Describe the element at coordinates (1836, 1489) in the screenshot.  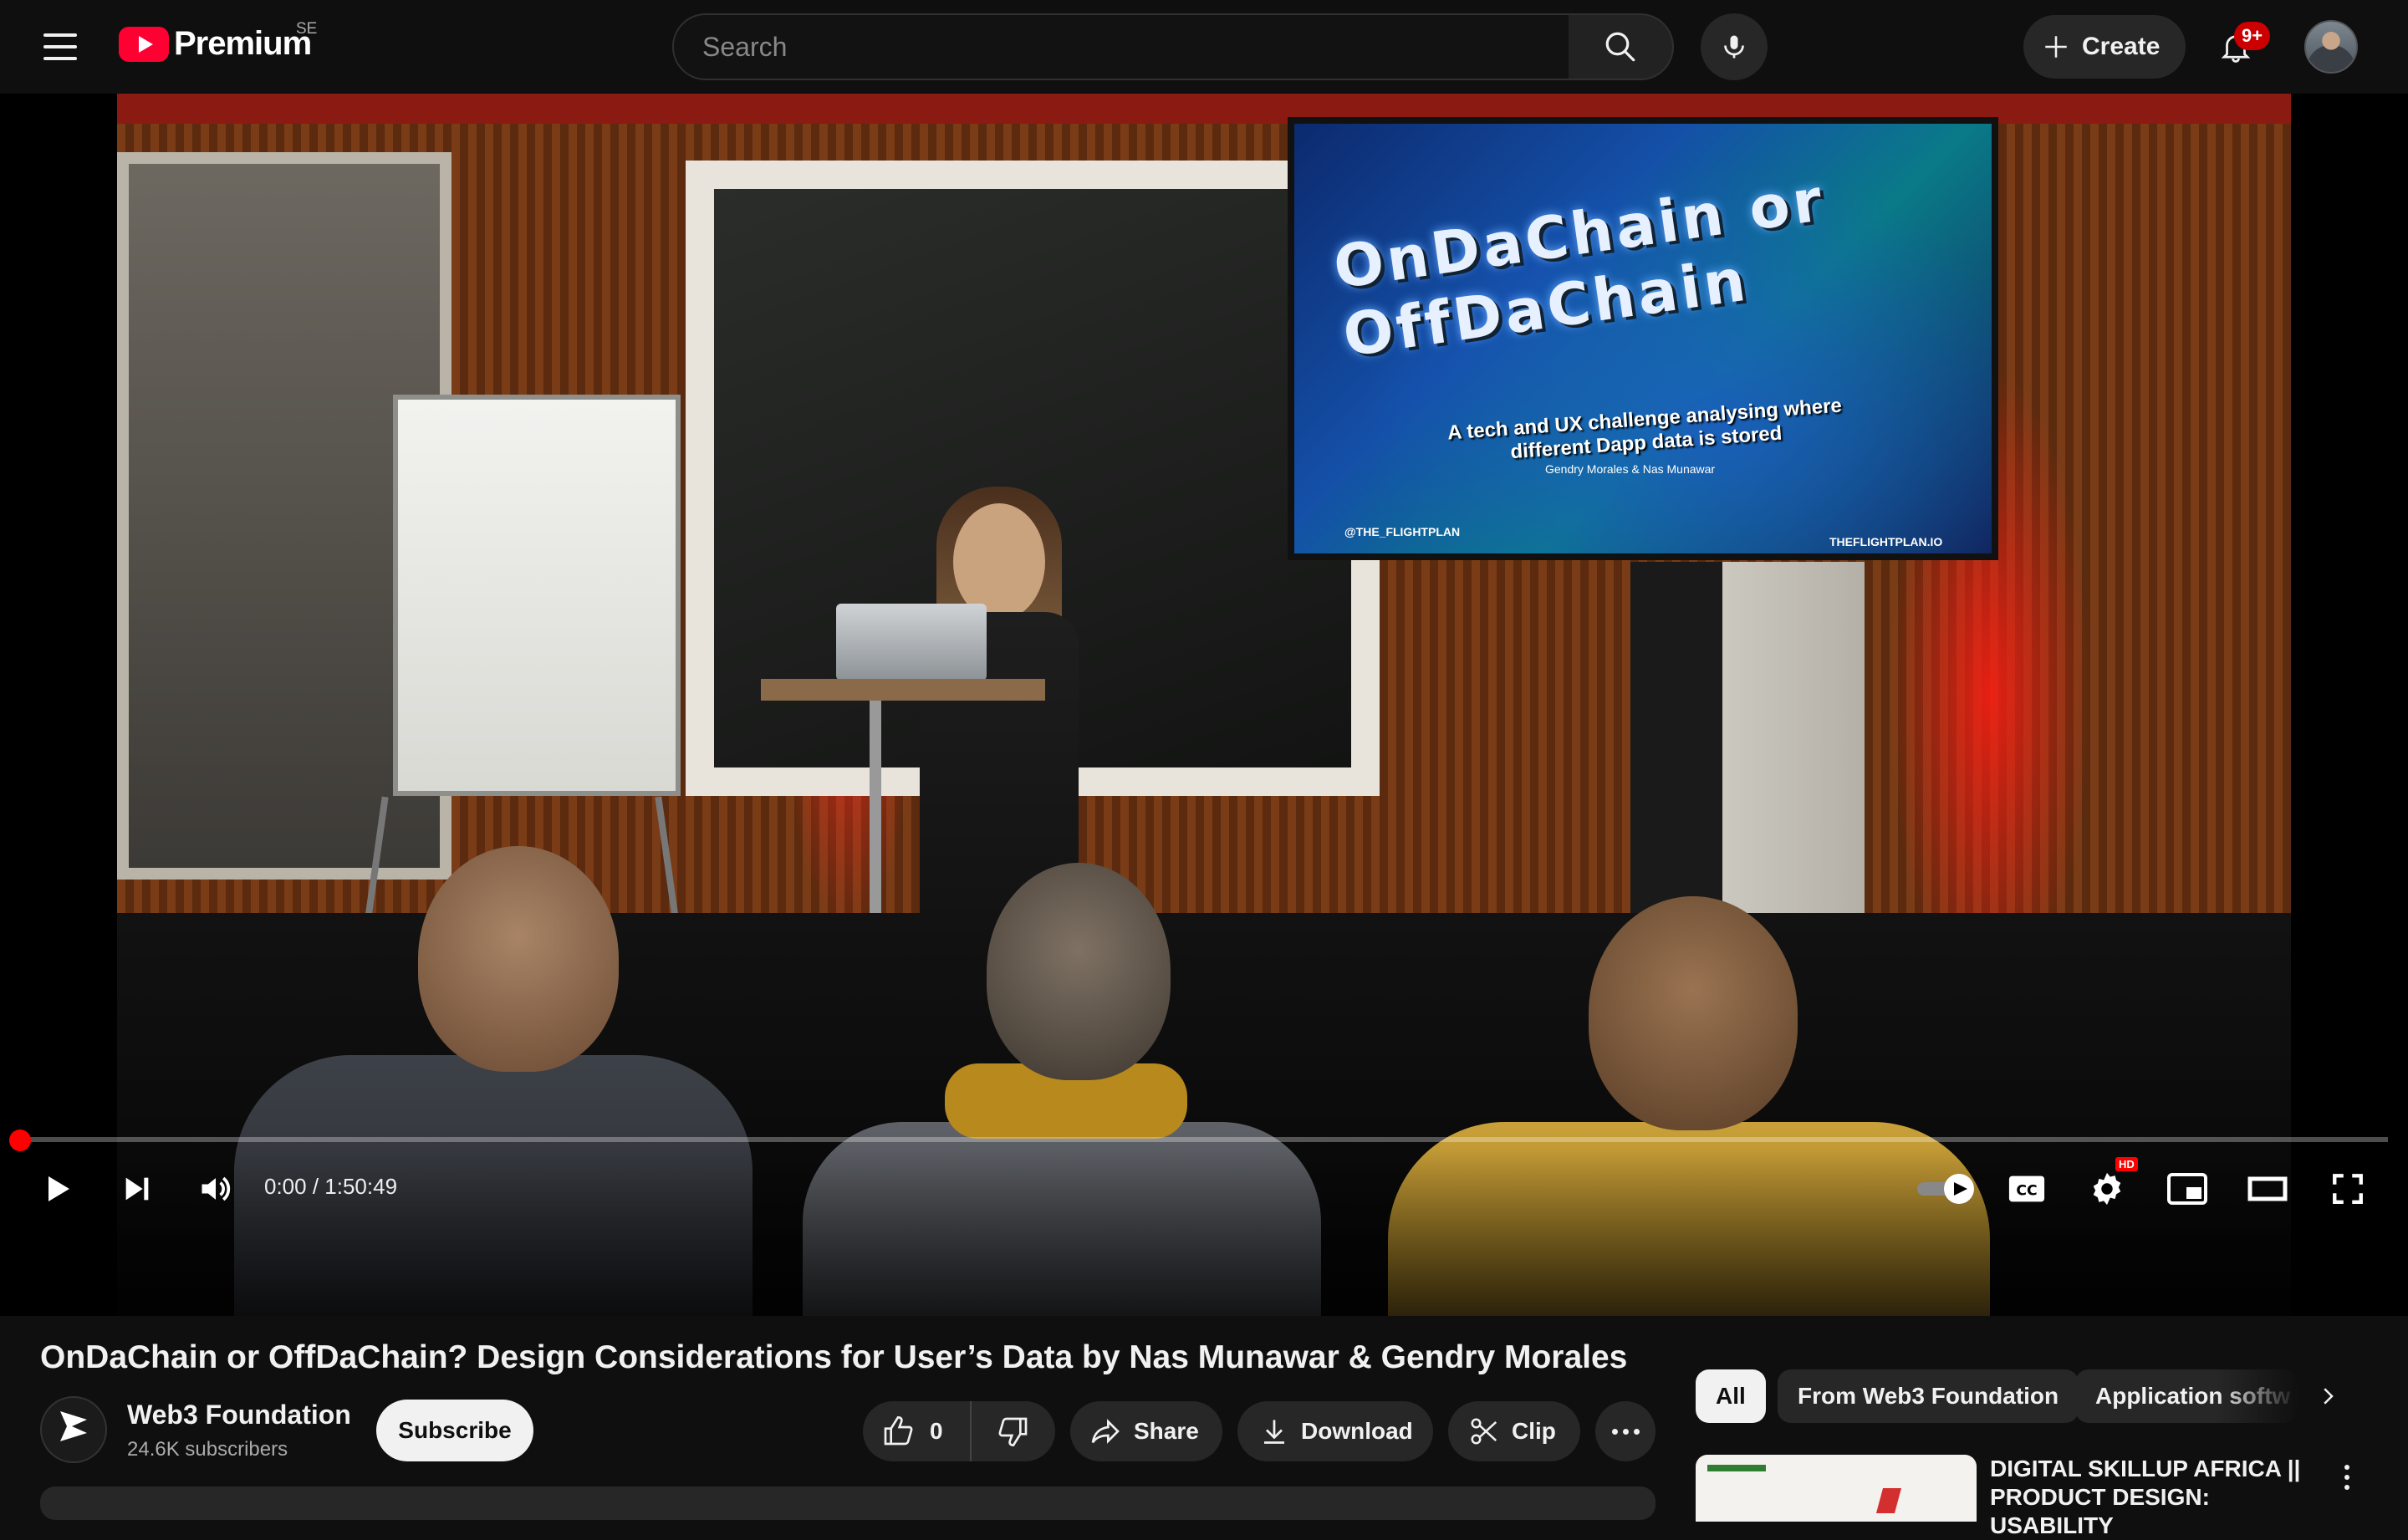
I see `recommendation-thumbnail` at that location.